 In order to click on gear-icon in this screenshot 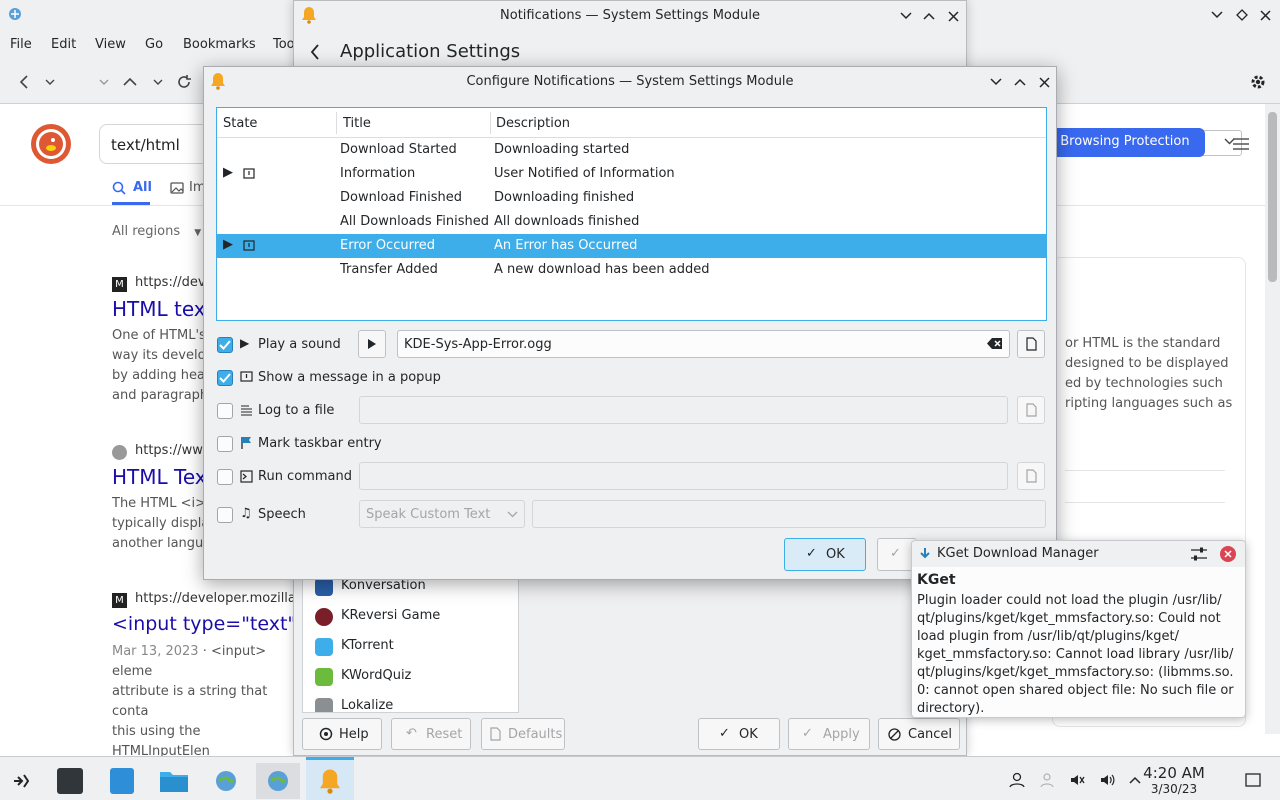, I will do `click(1258, 82)`.